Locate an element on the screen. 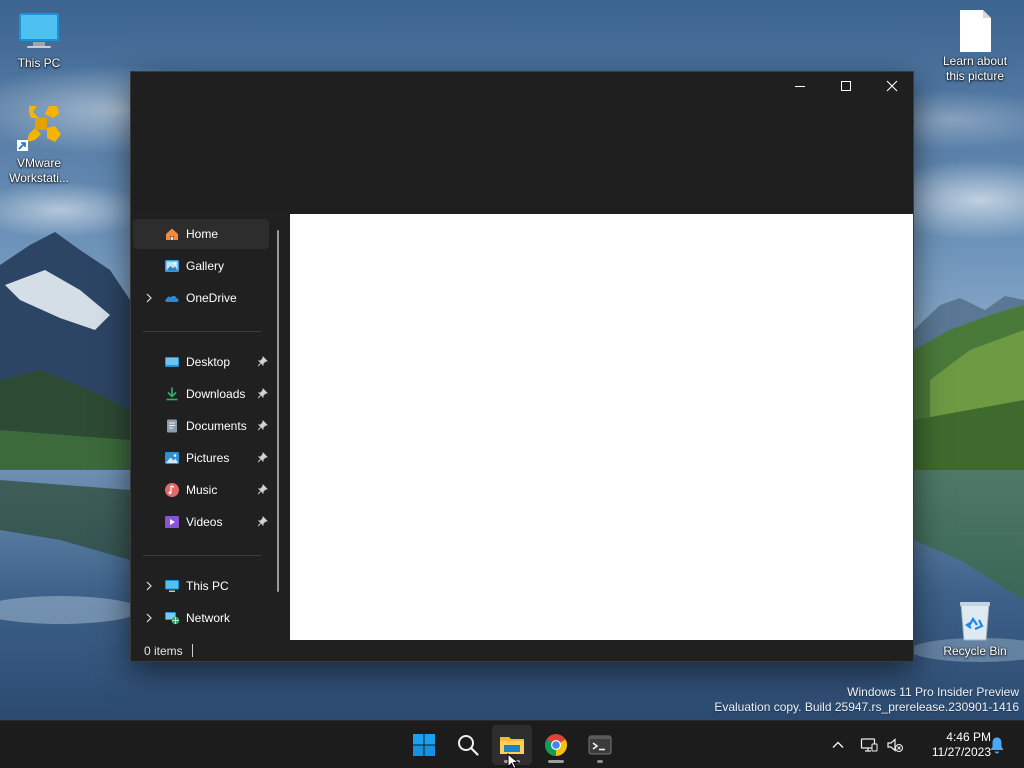  nav-item-label: Downloads is located at coordinates (216, 394).